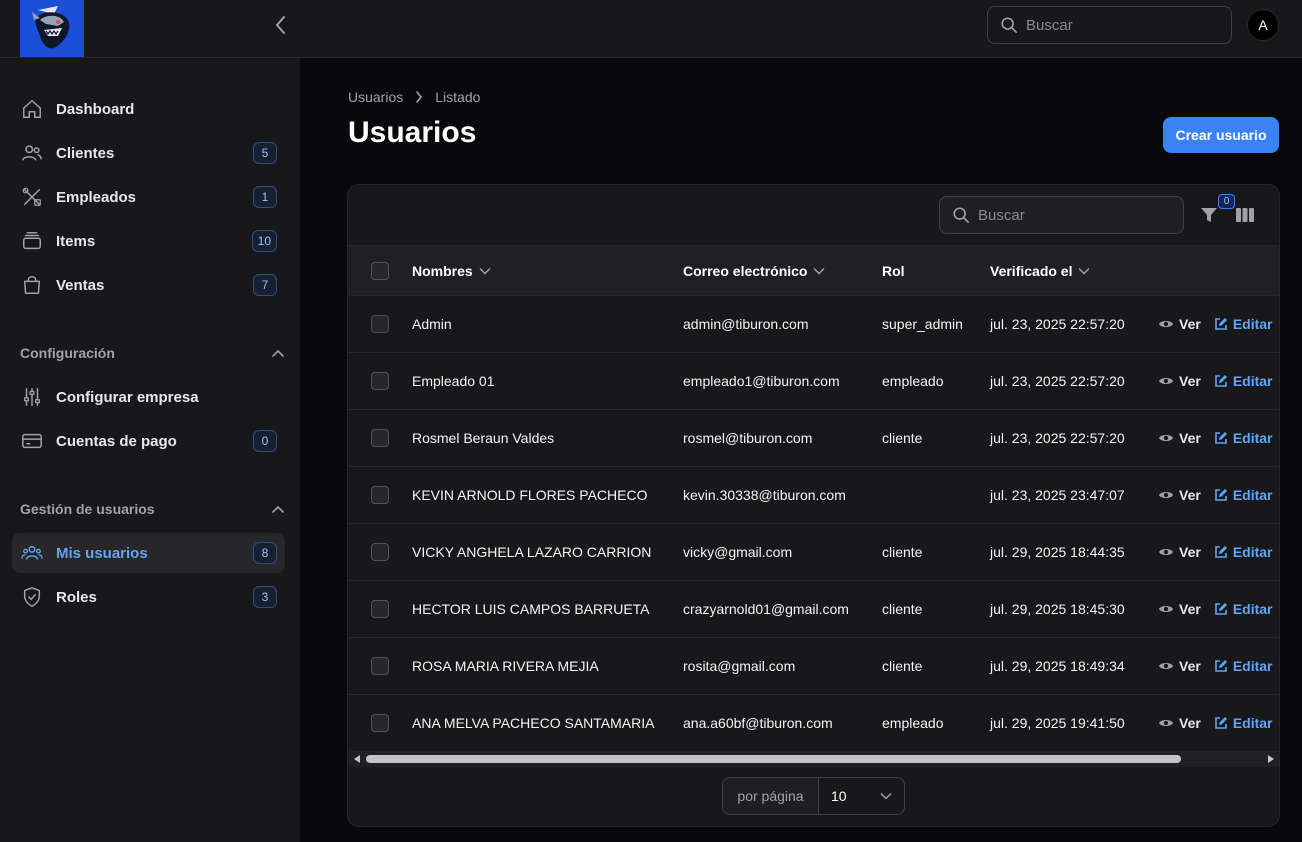 Image resolution: width=1302 pixels, height=842 pixels. I want to click on filter-button, so click(1209, 215).